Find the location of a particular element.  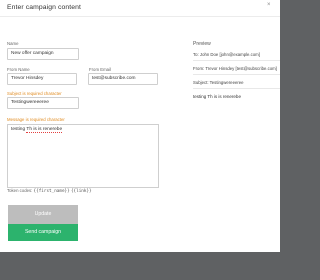

message-label: Message is required character is located at coordinates (36, 119).